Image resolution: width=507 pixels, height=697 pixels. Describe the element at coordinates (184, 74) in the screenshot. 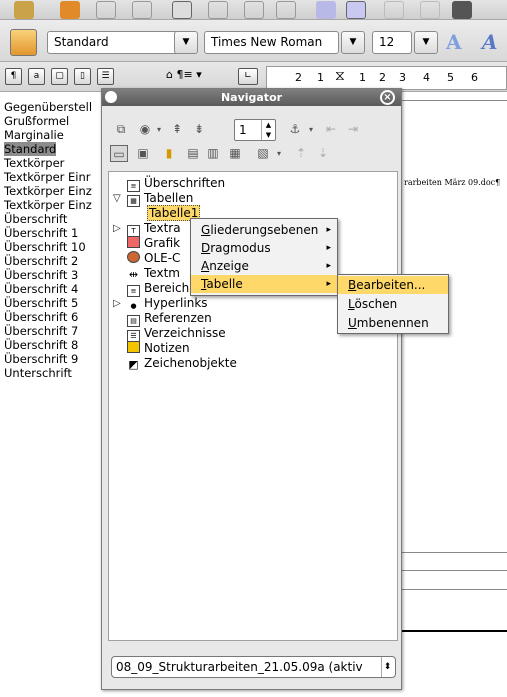

I see `fill-format-icon: ⌂ ¶≡ ▾` at that location.